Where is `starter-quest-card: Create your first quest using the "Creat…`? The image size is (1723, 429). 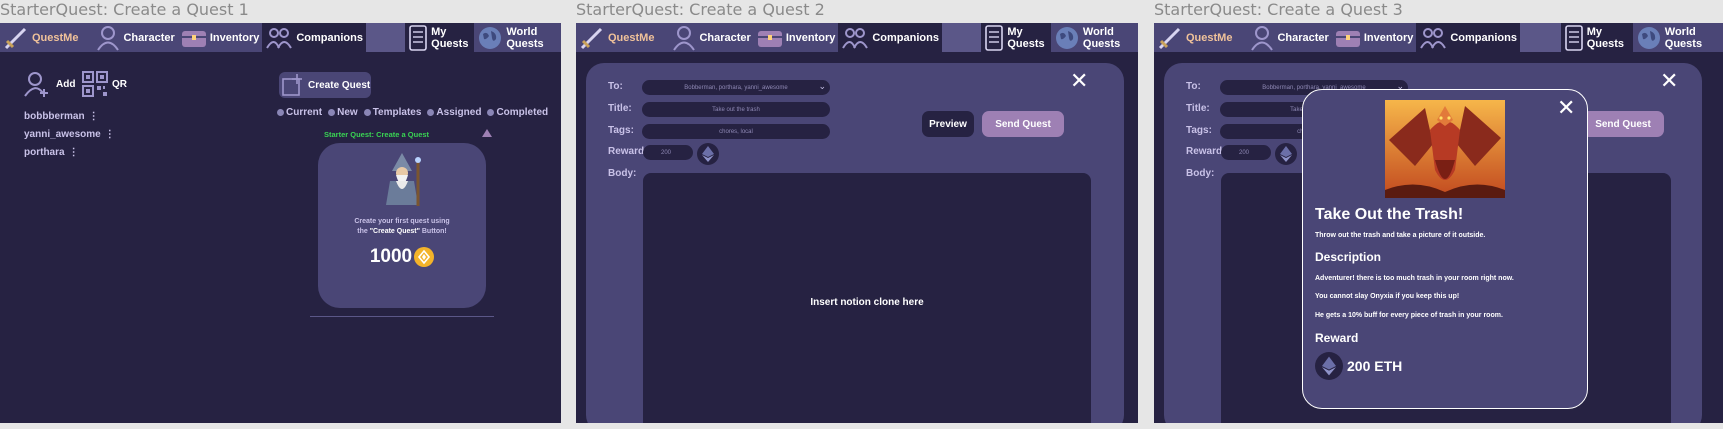
starter-quest-card: Create your first quest using the "Creat… is located at coordinates (402, 225).